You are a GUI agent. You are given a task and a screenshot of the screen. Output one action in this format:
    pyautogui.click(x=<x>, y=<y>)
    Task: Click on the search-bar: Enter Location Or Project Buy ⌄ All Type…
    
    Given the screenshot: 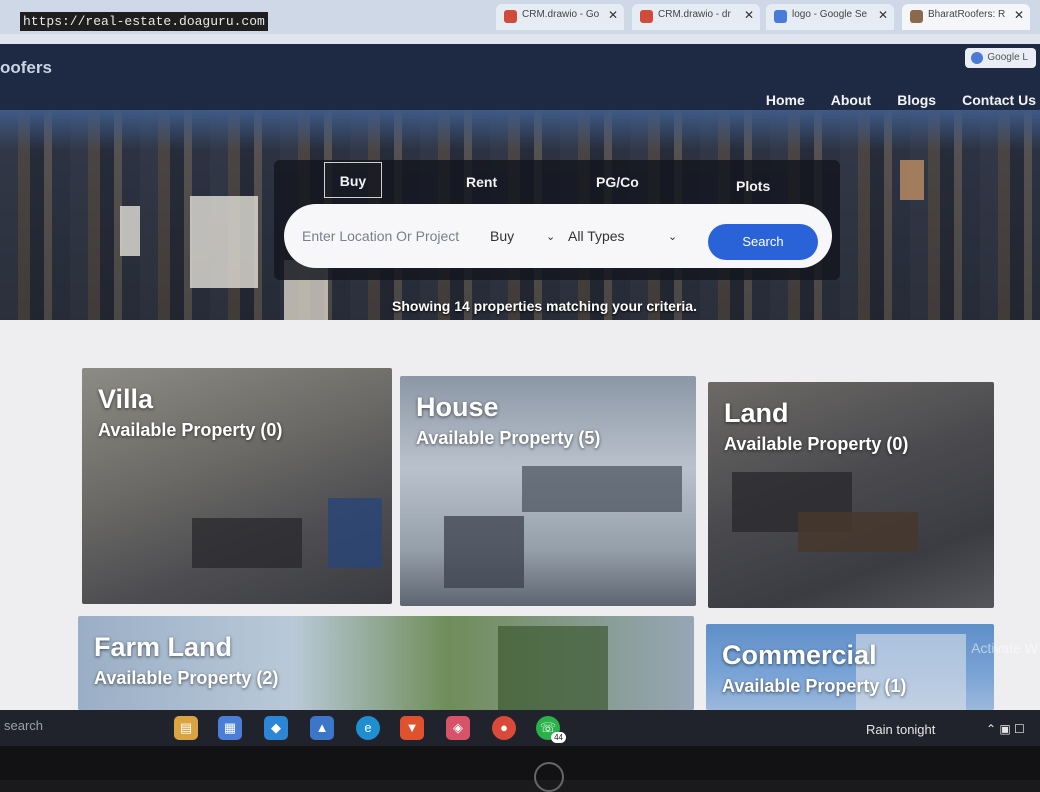 What is the action you would take?
    pyautogui.click(x=558, y=236)
    